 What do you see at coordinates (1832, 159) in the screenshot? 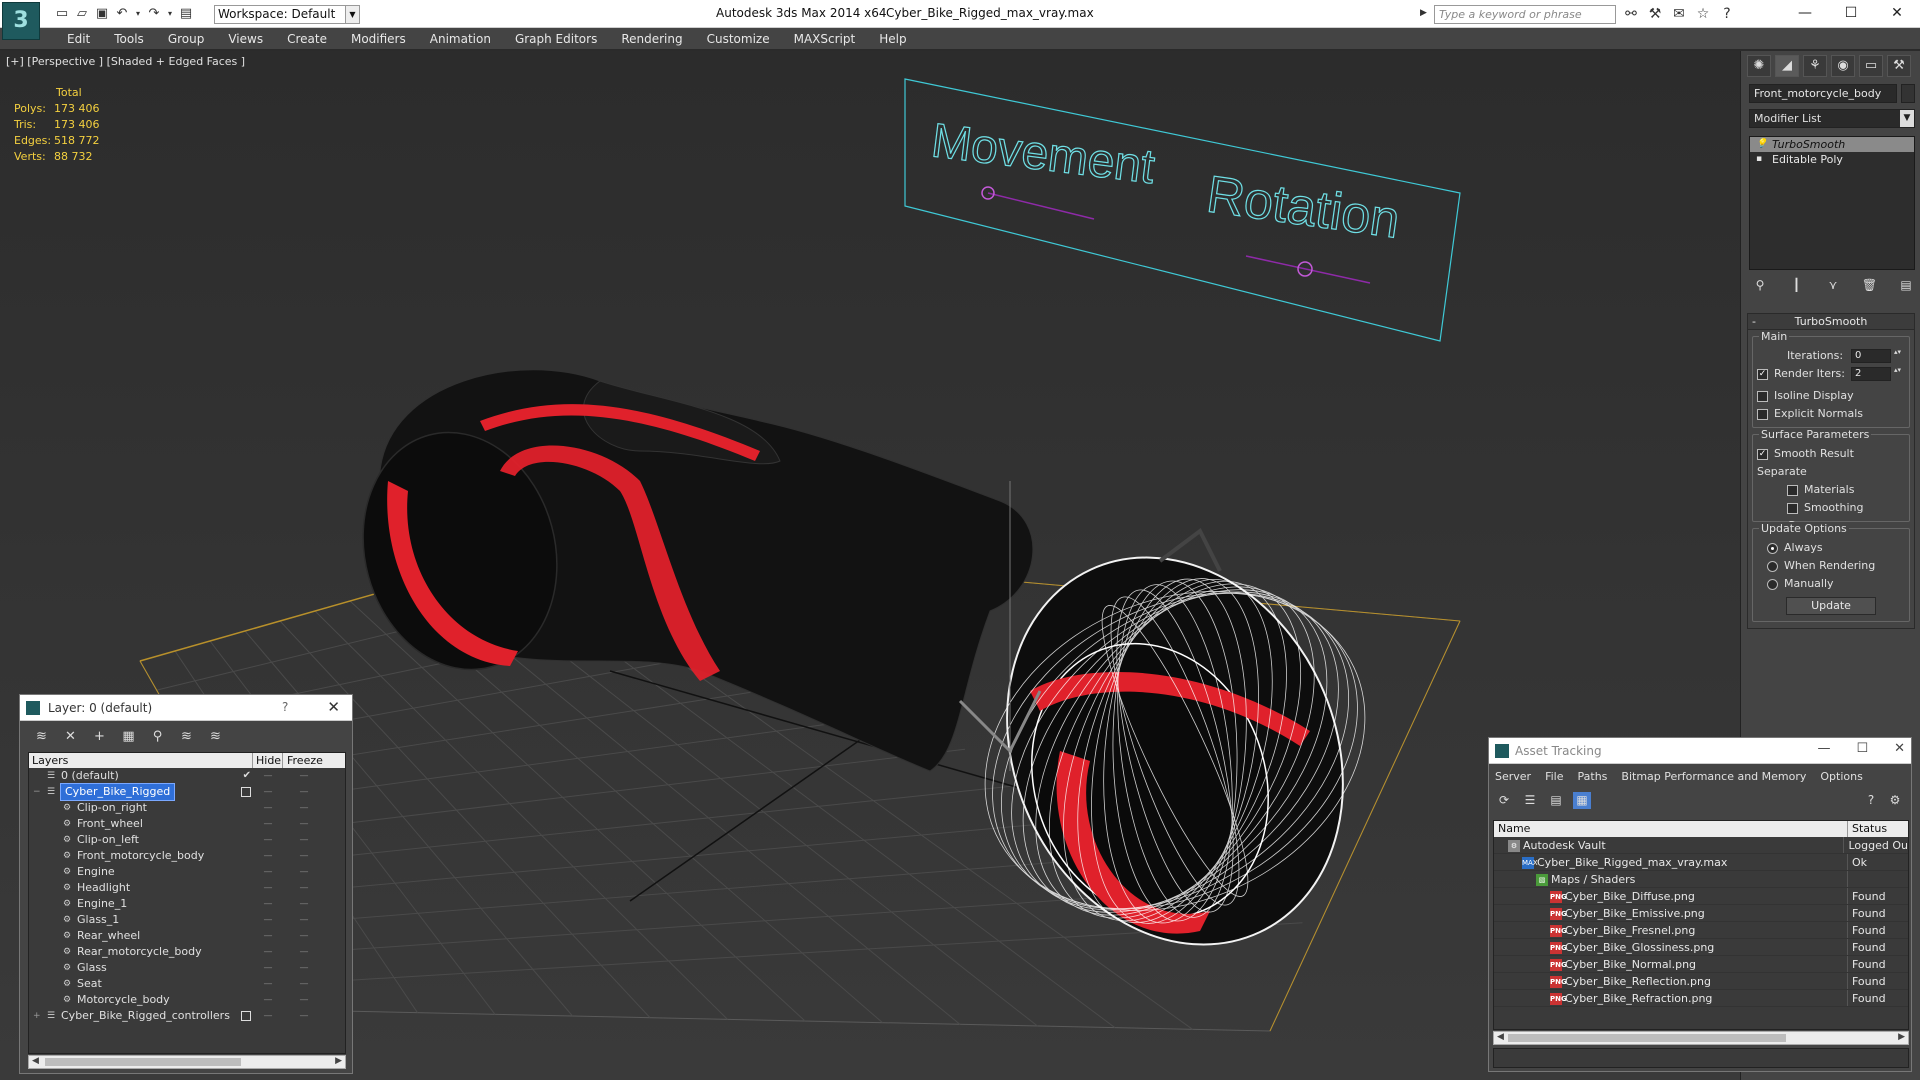
I see `stack-item-editable-poly: ▪ Editable Poly` at bounding box center [1832, 159].